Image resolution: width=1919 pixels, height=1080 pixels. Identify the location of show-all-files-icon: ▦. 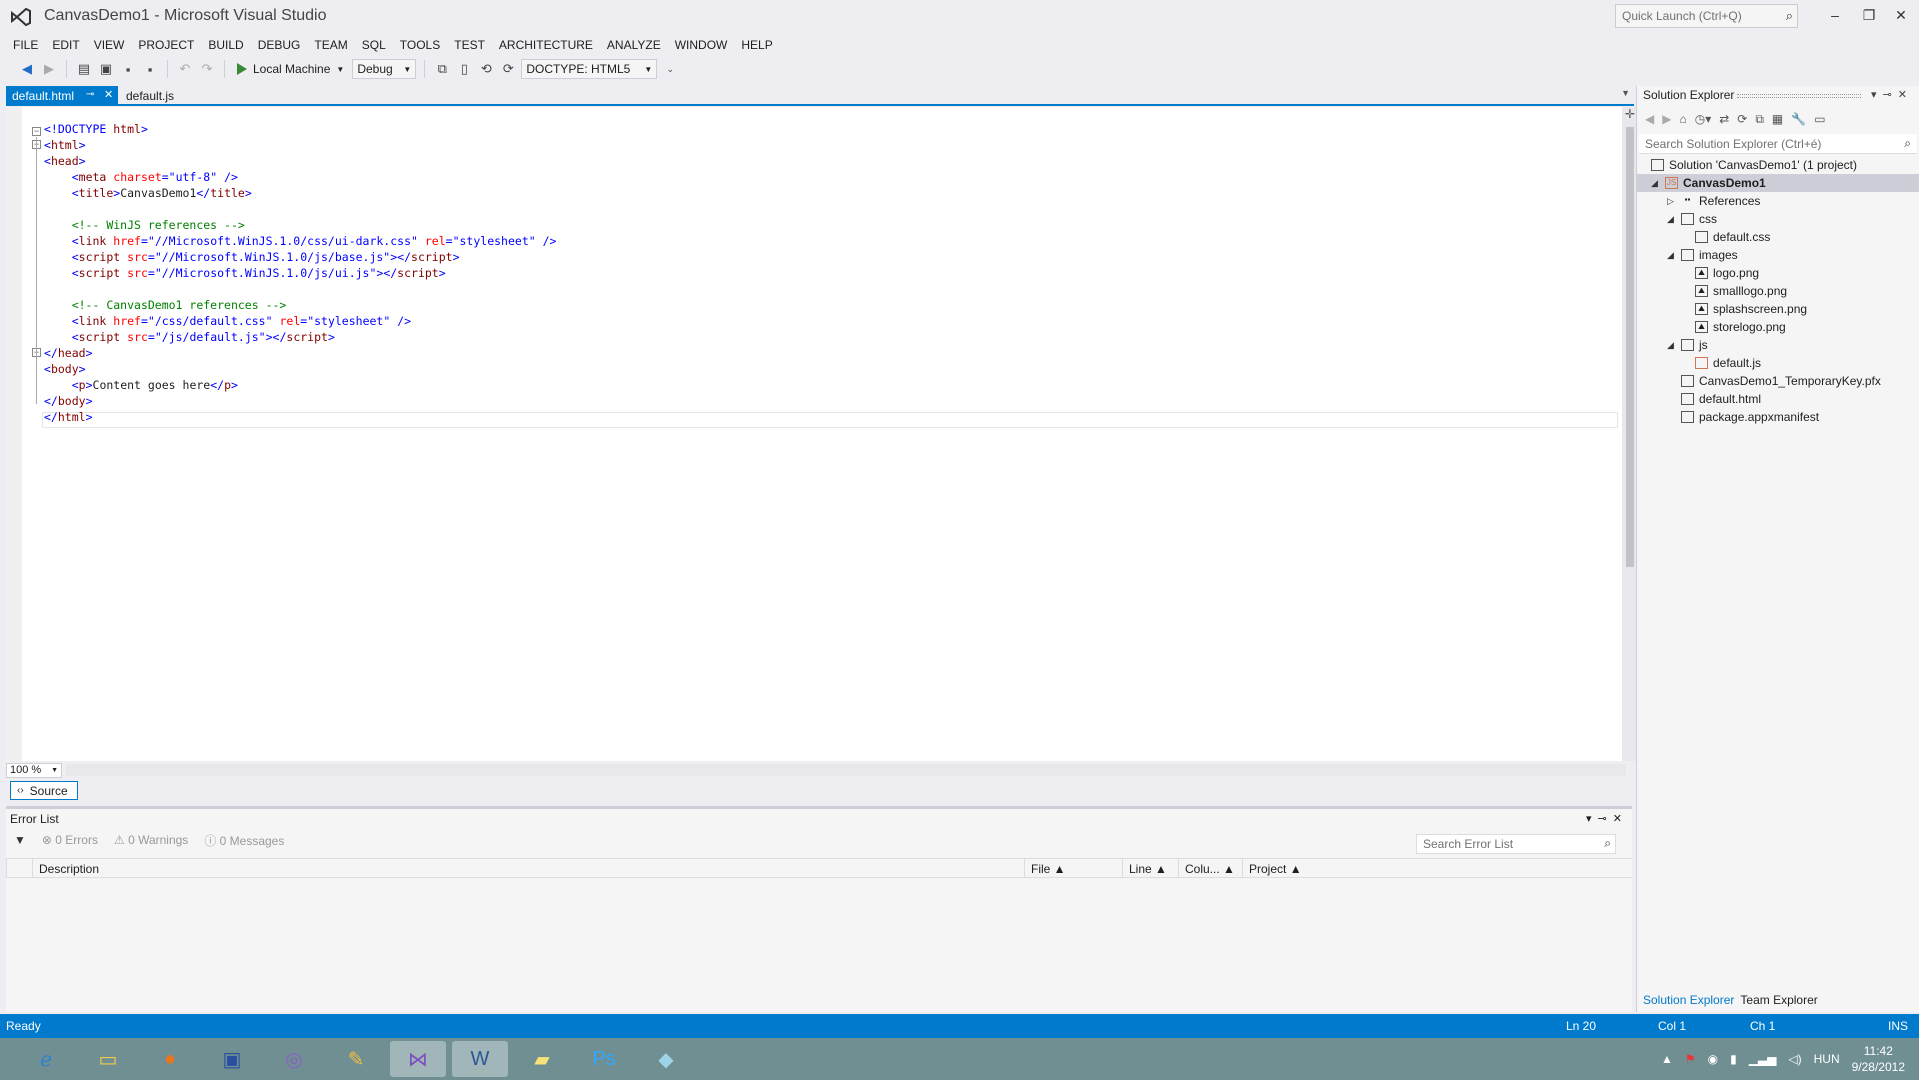
(1777, 119).